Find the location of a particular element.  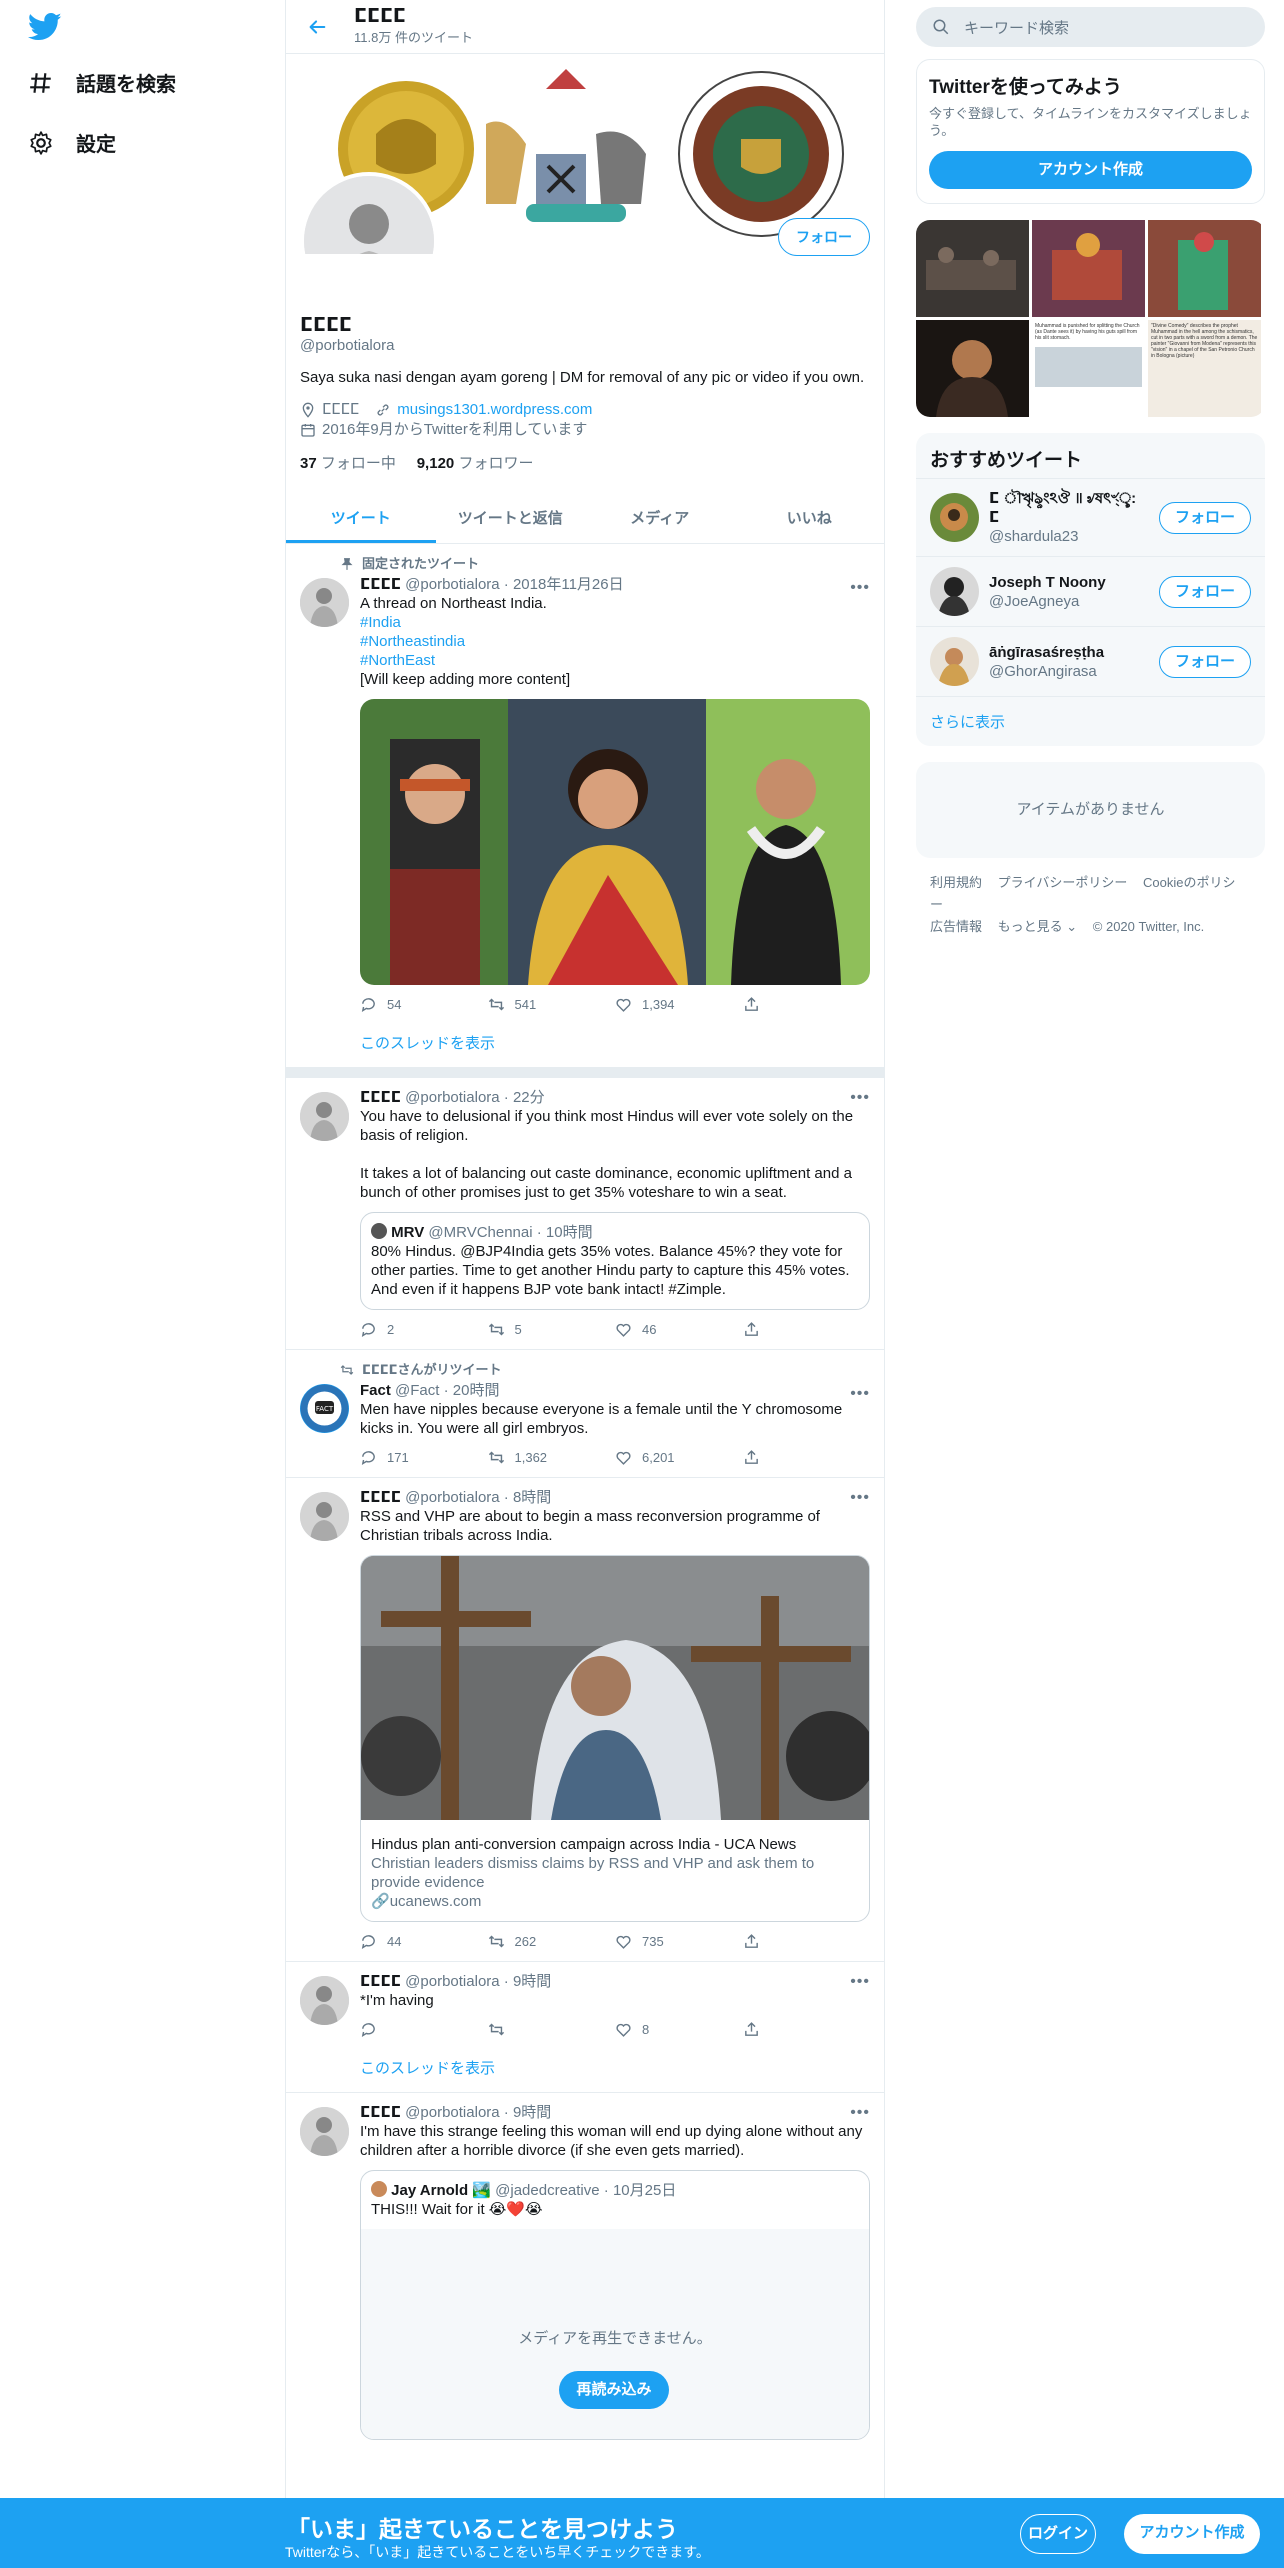

search-input: キーワード検索 is located at coordinates (1016, 27).